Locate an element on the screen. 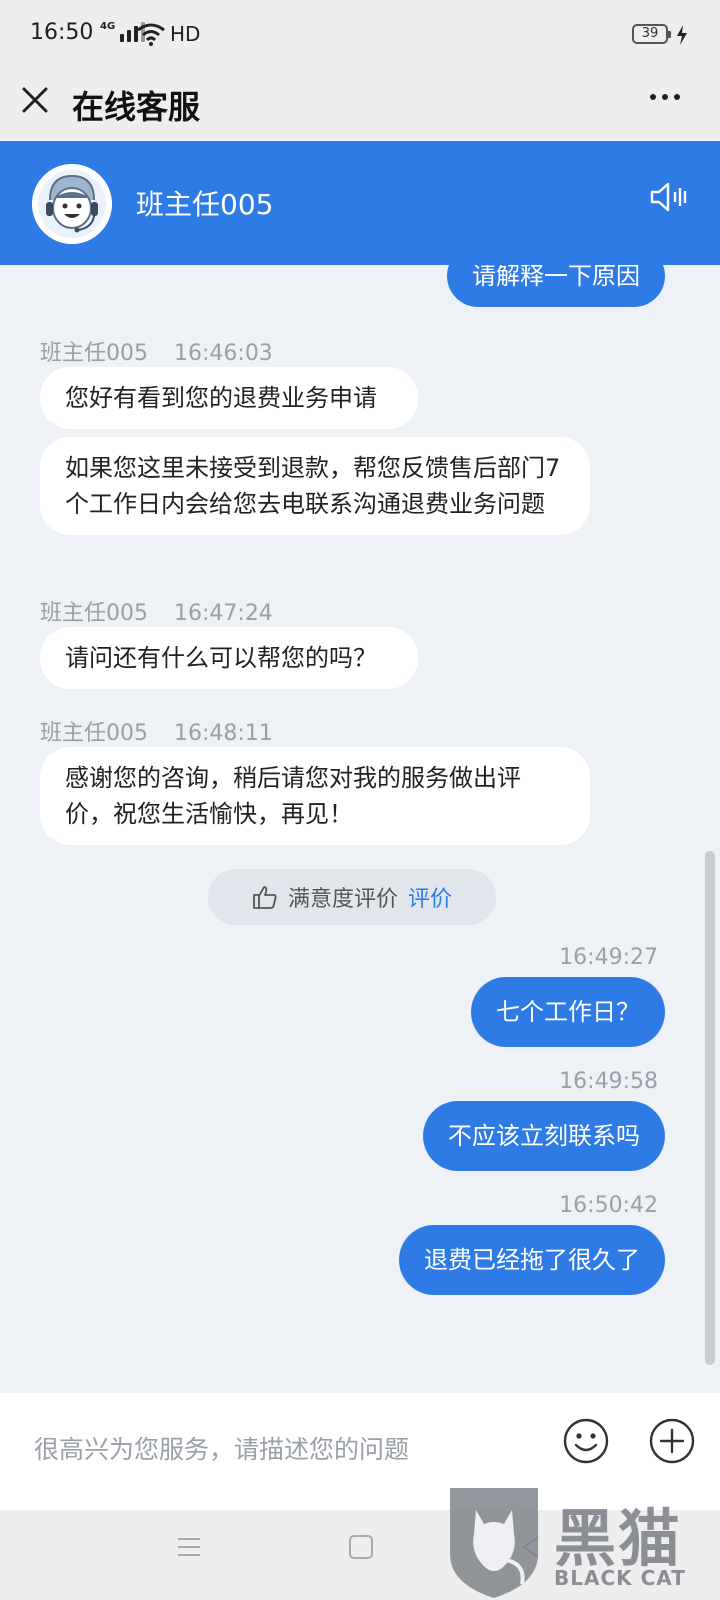 This screenshot has height=1600, width=720. black-cat-watermark: 黑猫 BLACK CAT is located at coordinates (583, 1542).